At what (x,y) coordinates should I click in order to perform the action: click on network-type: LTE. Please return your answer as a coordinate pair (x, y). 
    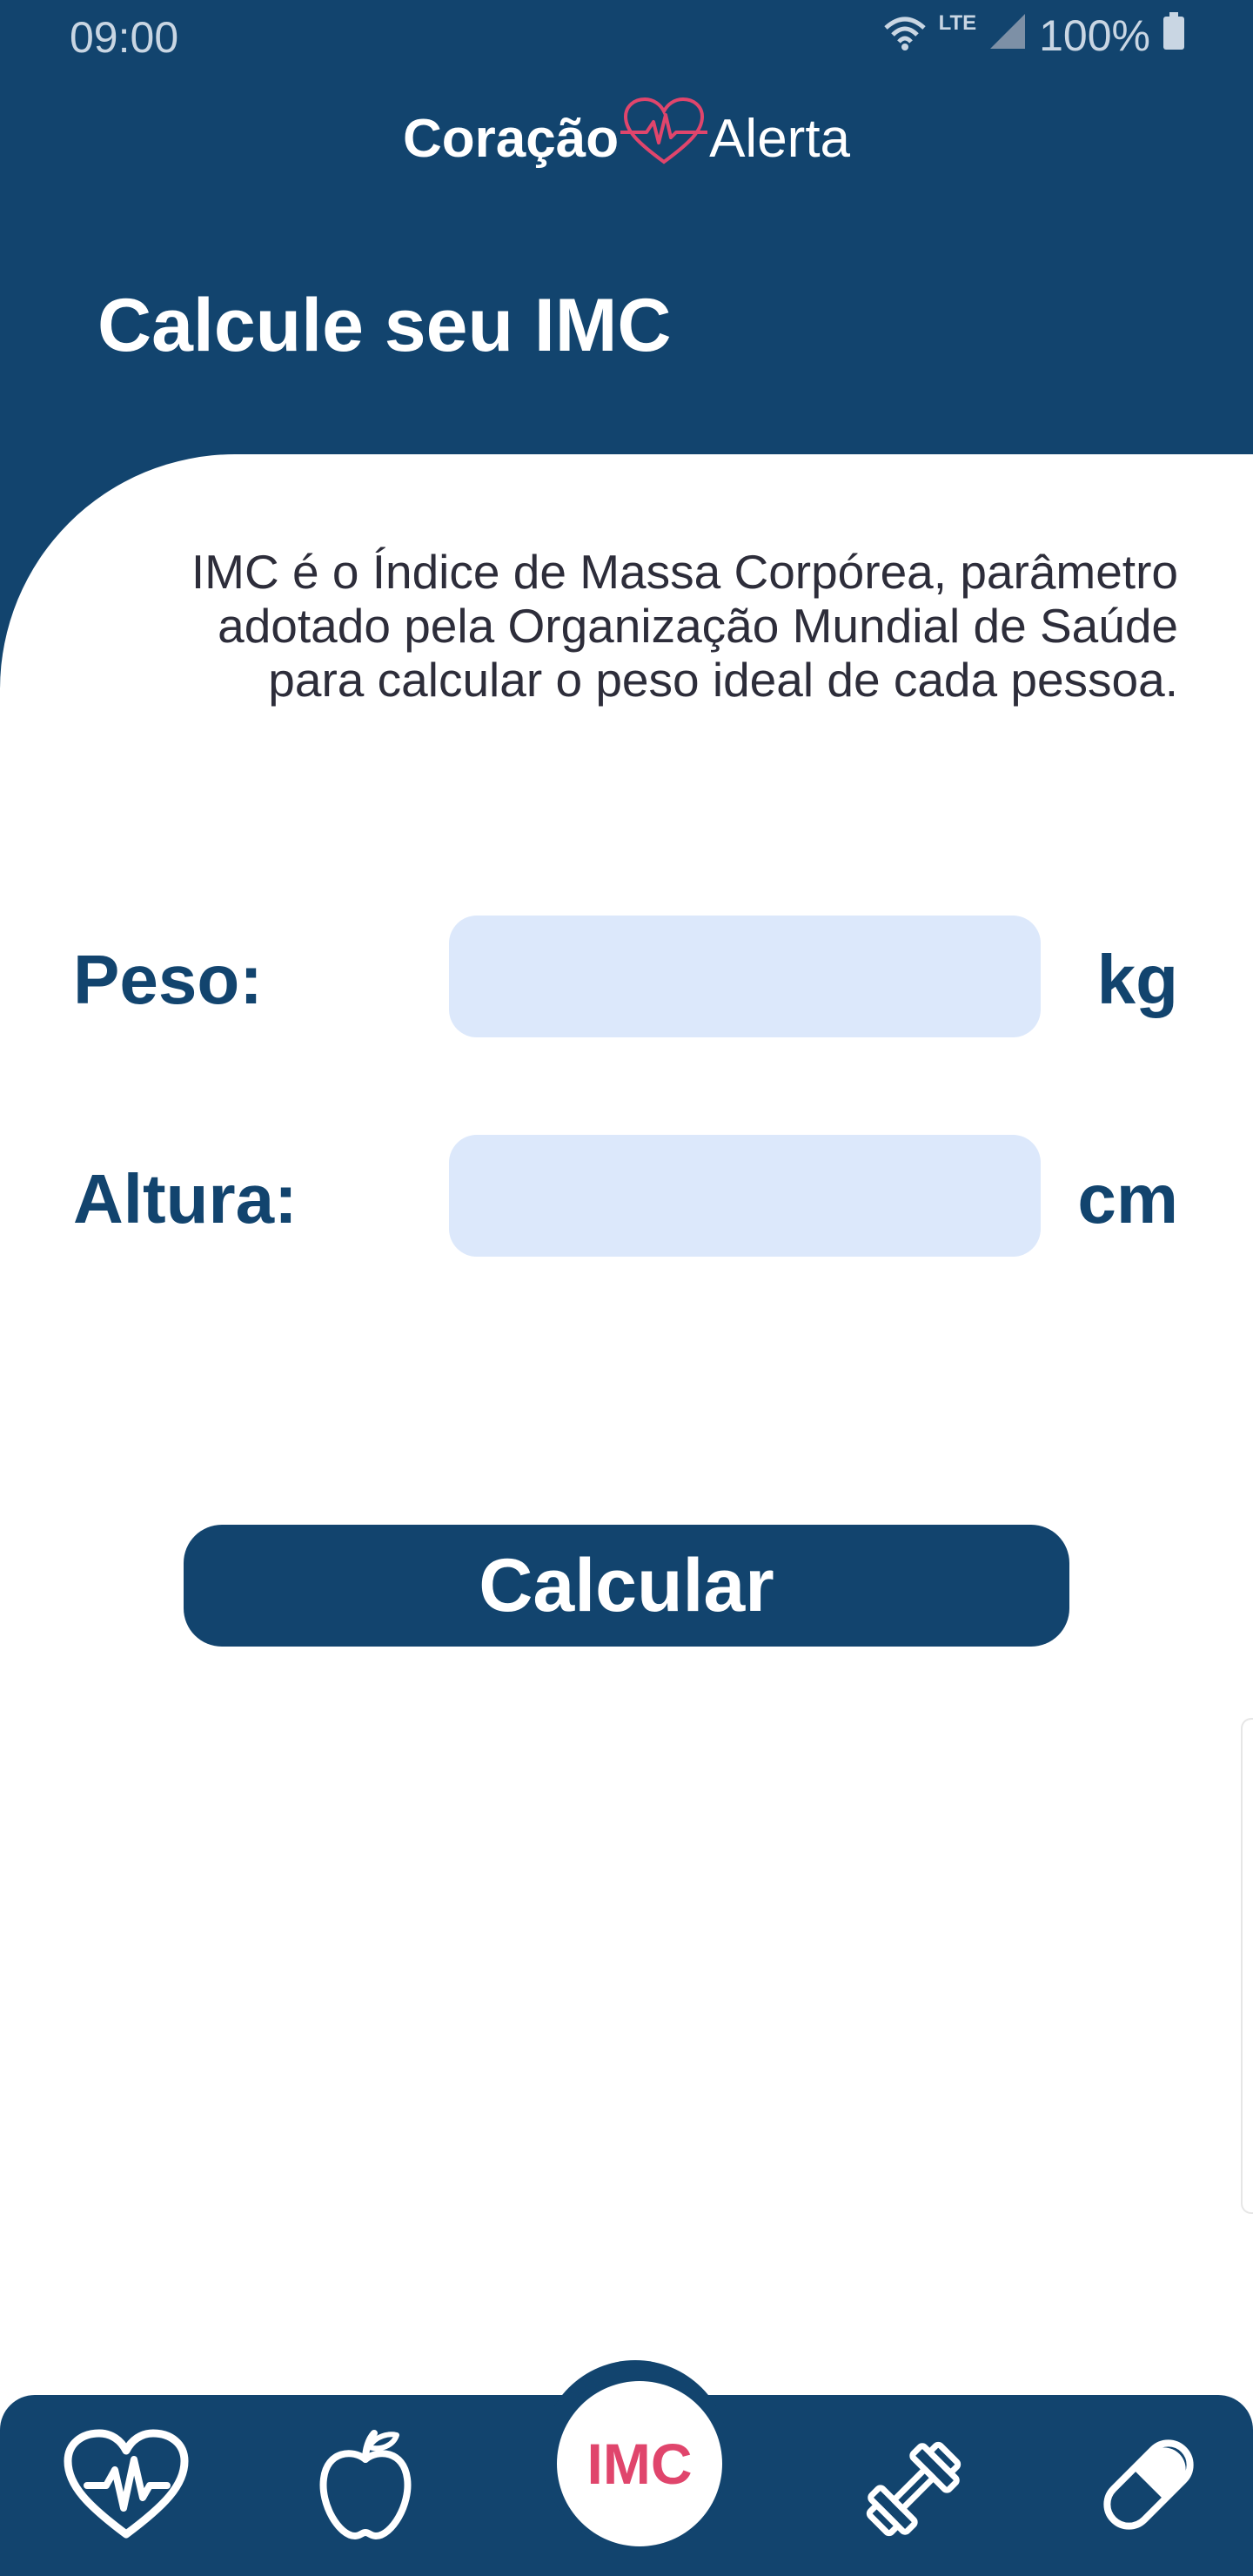
    Looking at the image, I should click on (957, 23).